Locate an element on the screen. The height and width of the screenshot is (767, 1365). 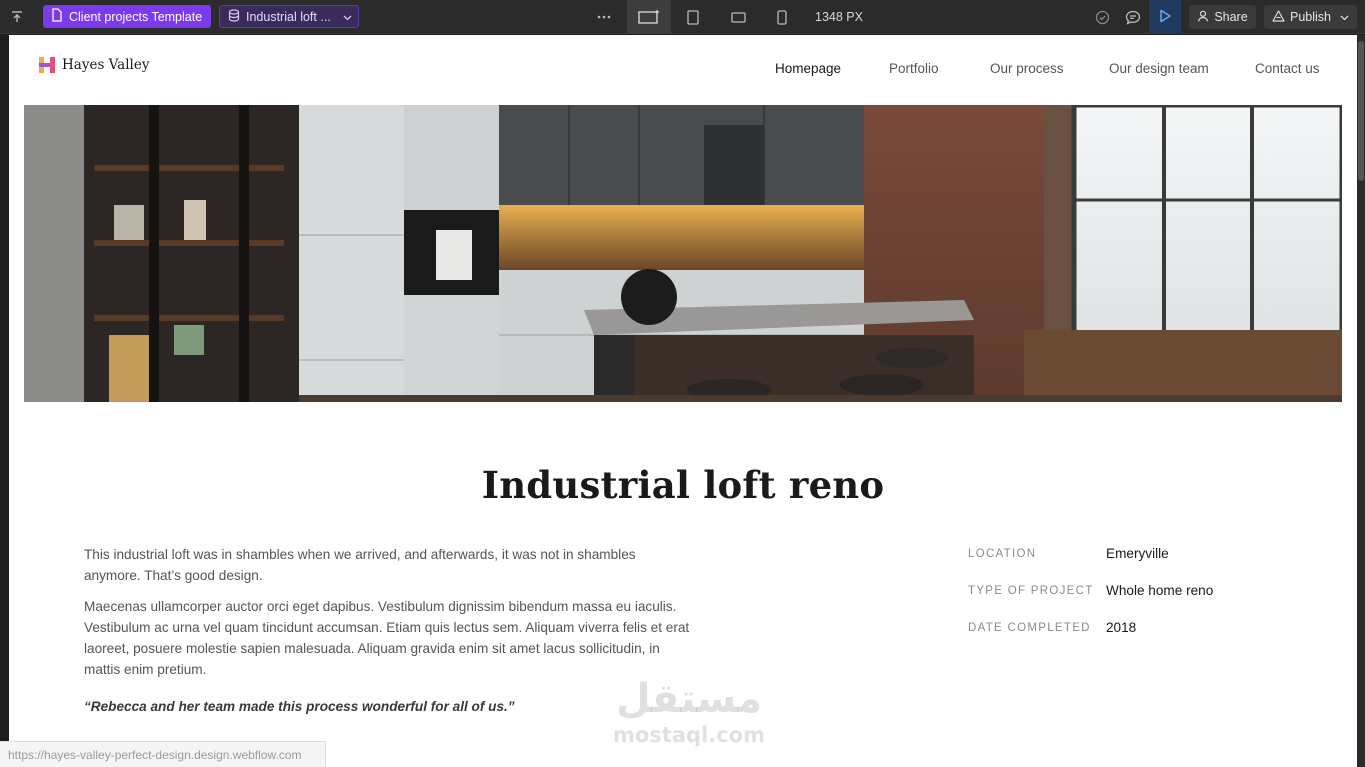
publish-label: Publish is located at coordinates (1310, 17).